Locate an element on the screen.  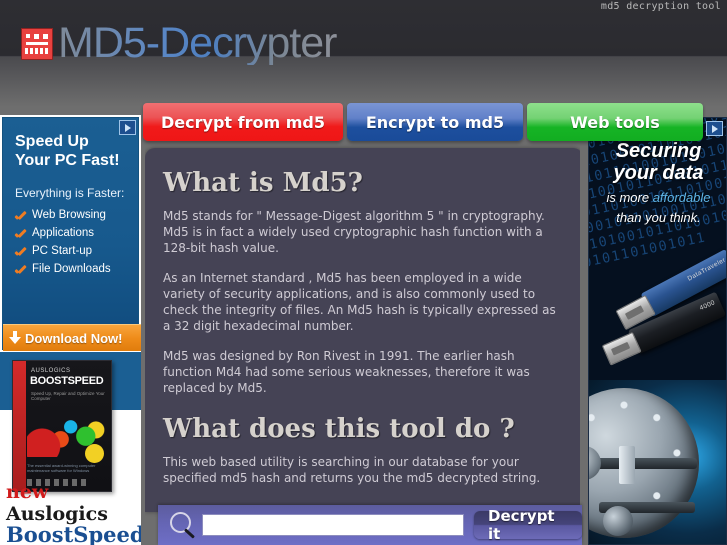
tab-decrypt-from-md5: Decrypt from md5 is located at coordinates (243, 122).